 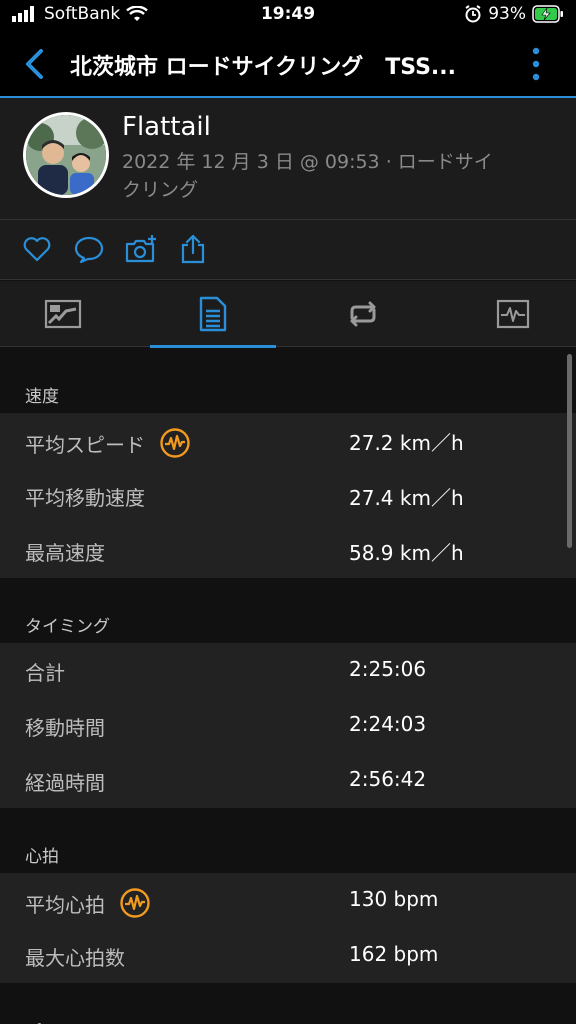 I want to click on stat-value: 130 bpm, so click(x=394, y=899).